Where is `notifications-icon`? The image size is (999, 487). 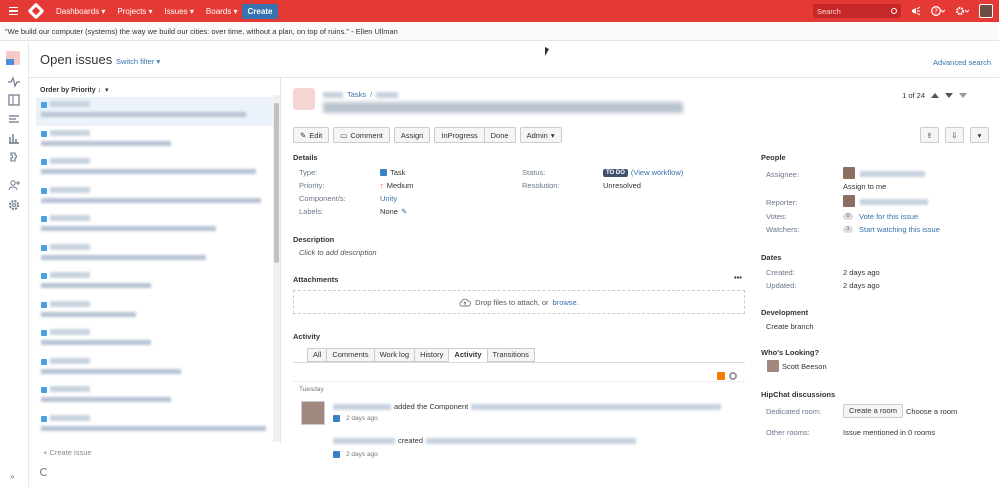
notifications-icon is located at coordinates (916, 11).